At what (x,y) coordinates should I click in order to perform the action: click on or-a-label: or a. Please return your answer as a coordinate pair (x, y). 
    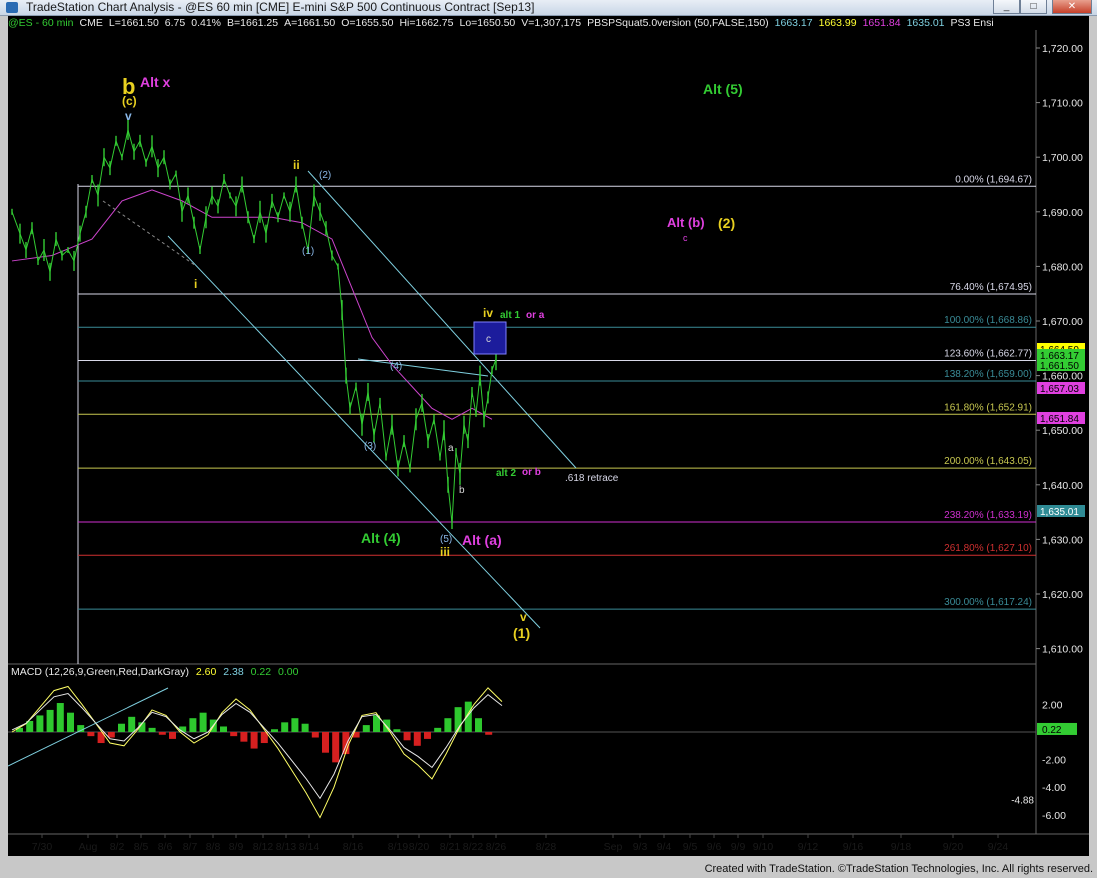
    Looking at the image, I should click on (535, 315).